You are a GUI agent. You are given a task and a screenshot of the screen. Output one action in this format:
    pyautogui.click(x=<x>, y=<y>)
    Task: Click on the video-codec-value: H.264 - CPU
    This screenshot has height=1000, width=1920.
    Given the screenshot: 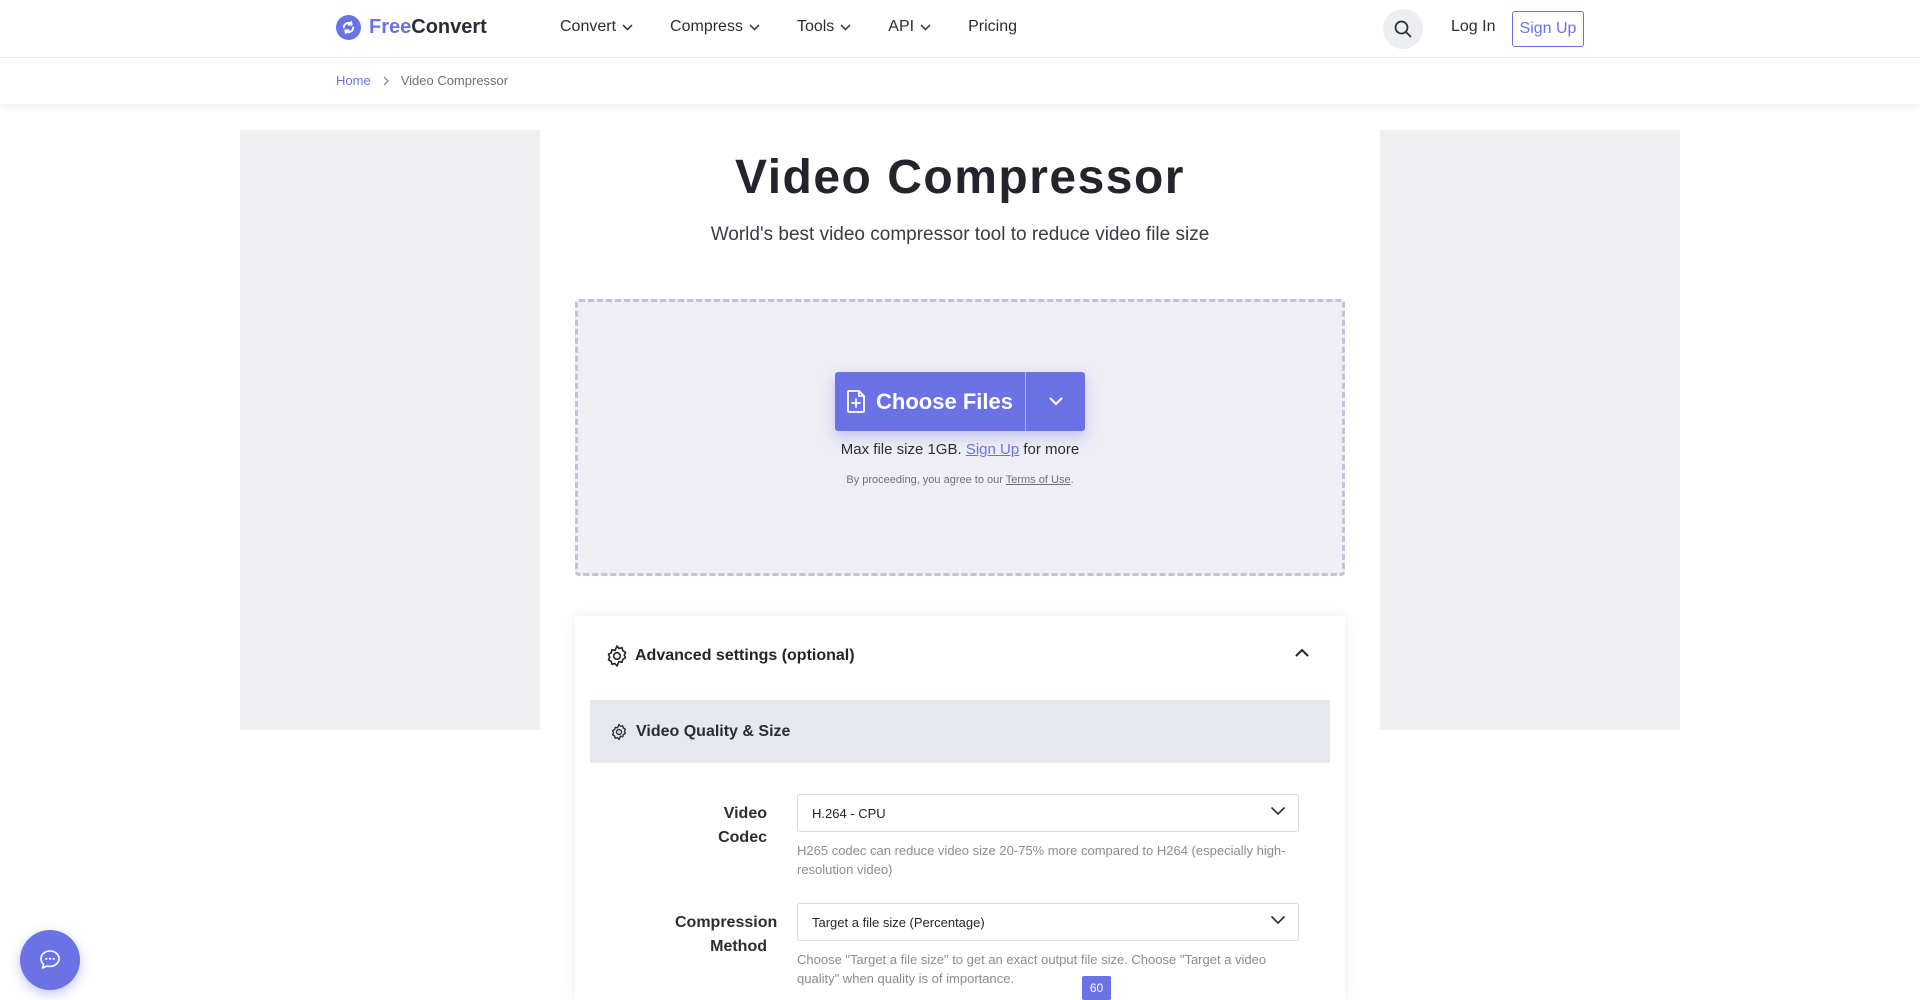 What is the action you would take?
    pyautogui.click(x=849, y=813)
    